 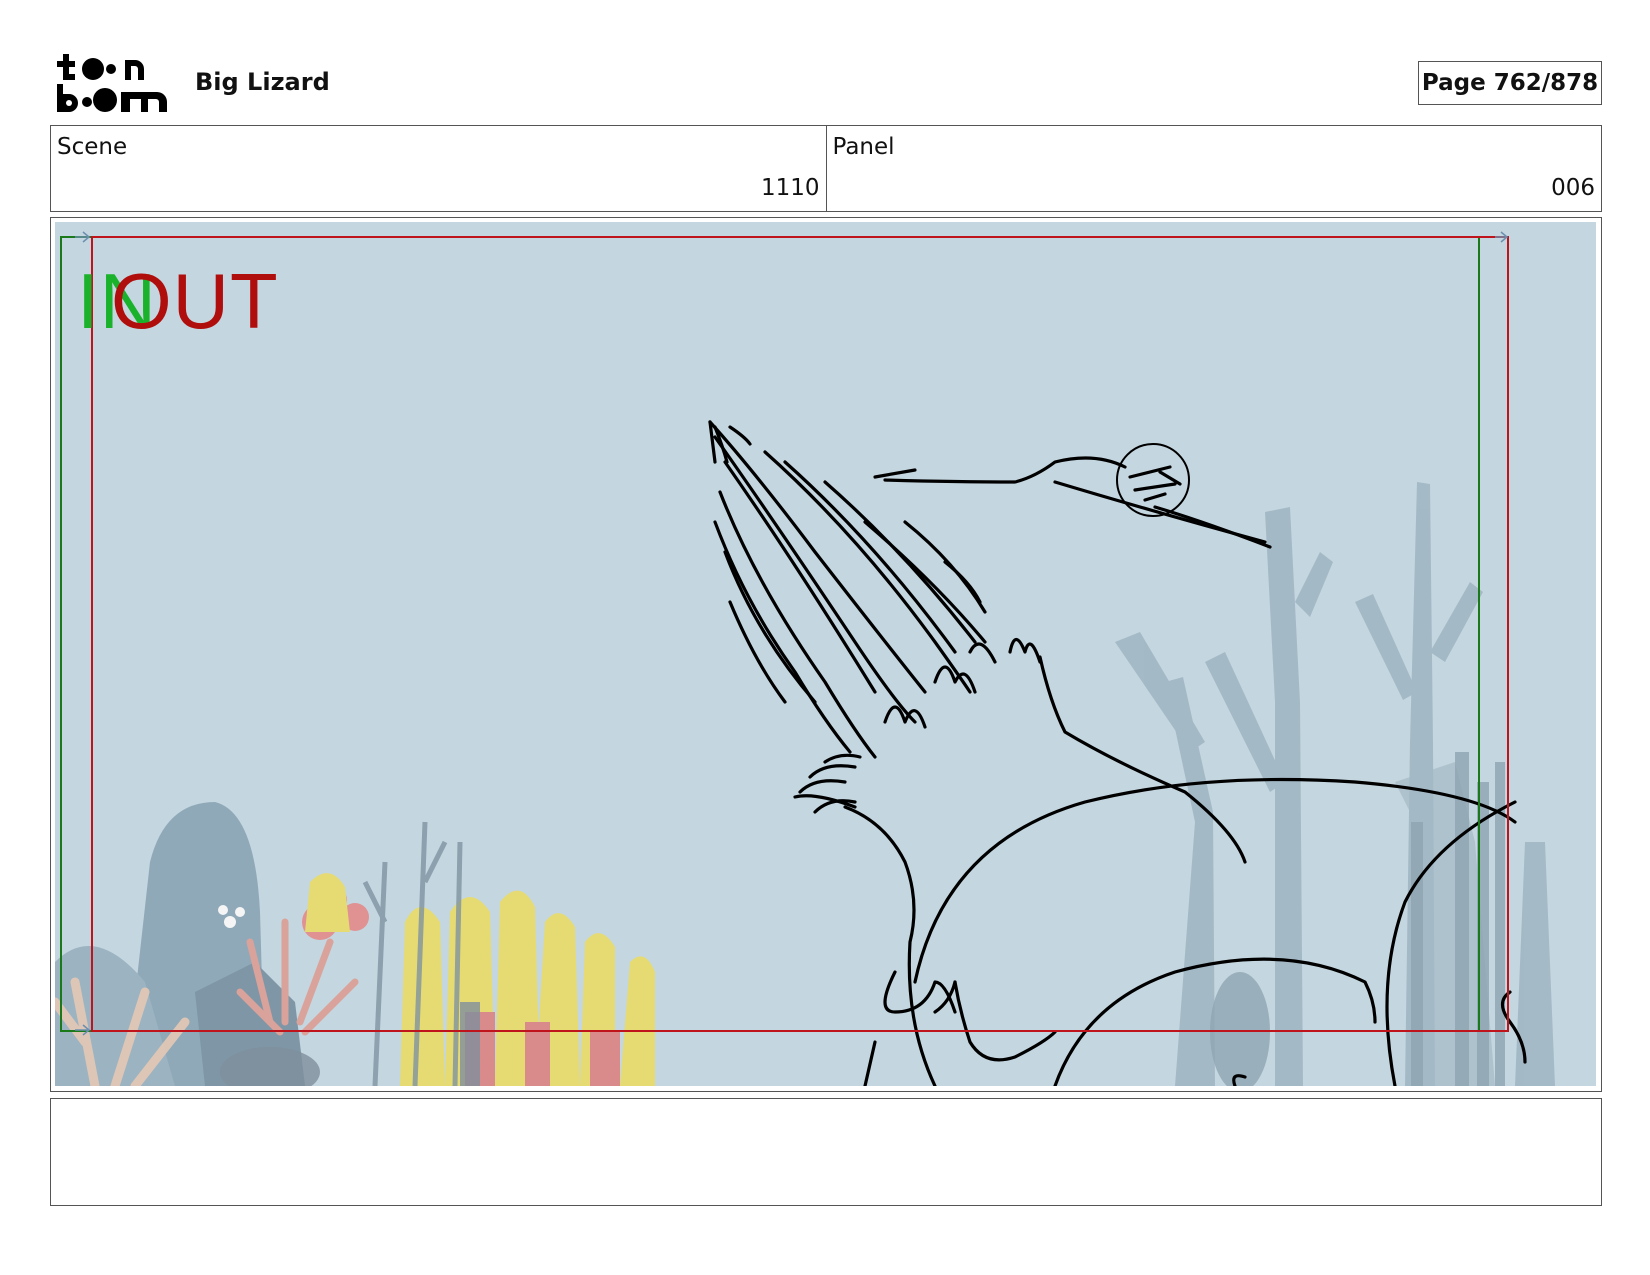 What do you see at coordinates (92, 147) in the screenshot?
I see `scene-label: Scene` at bounding box center [92, 147].